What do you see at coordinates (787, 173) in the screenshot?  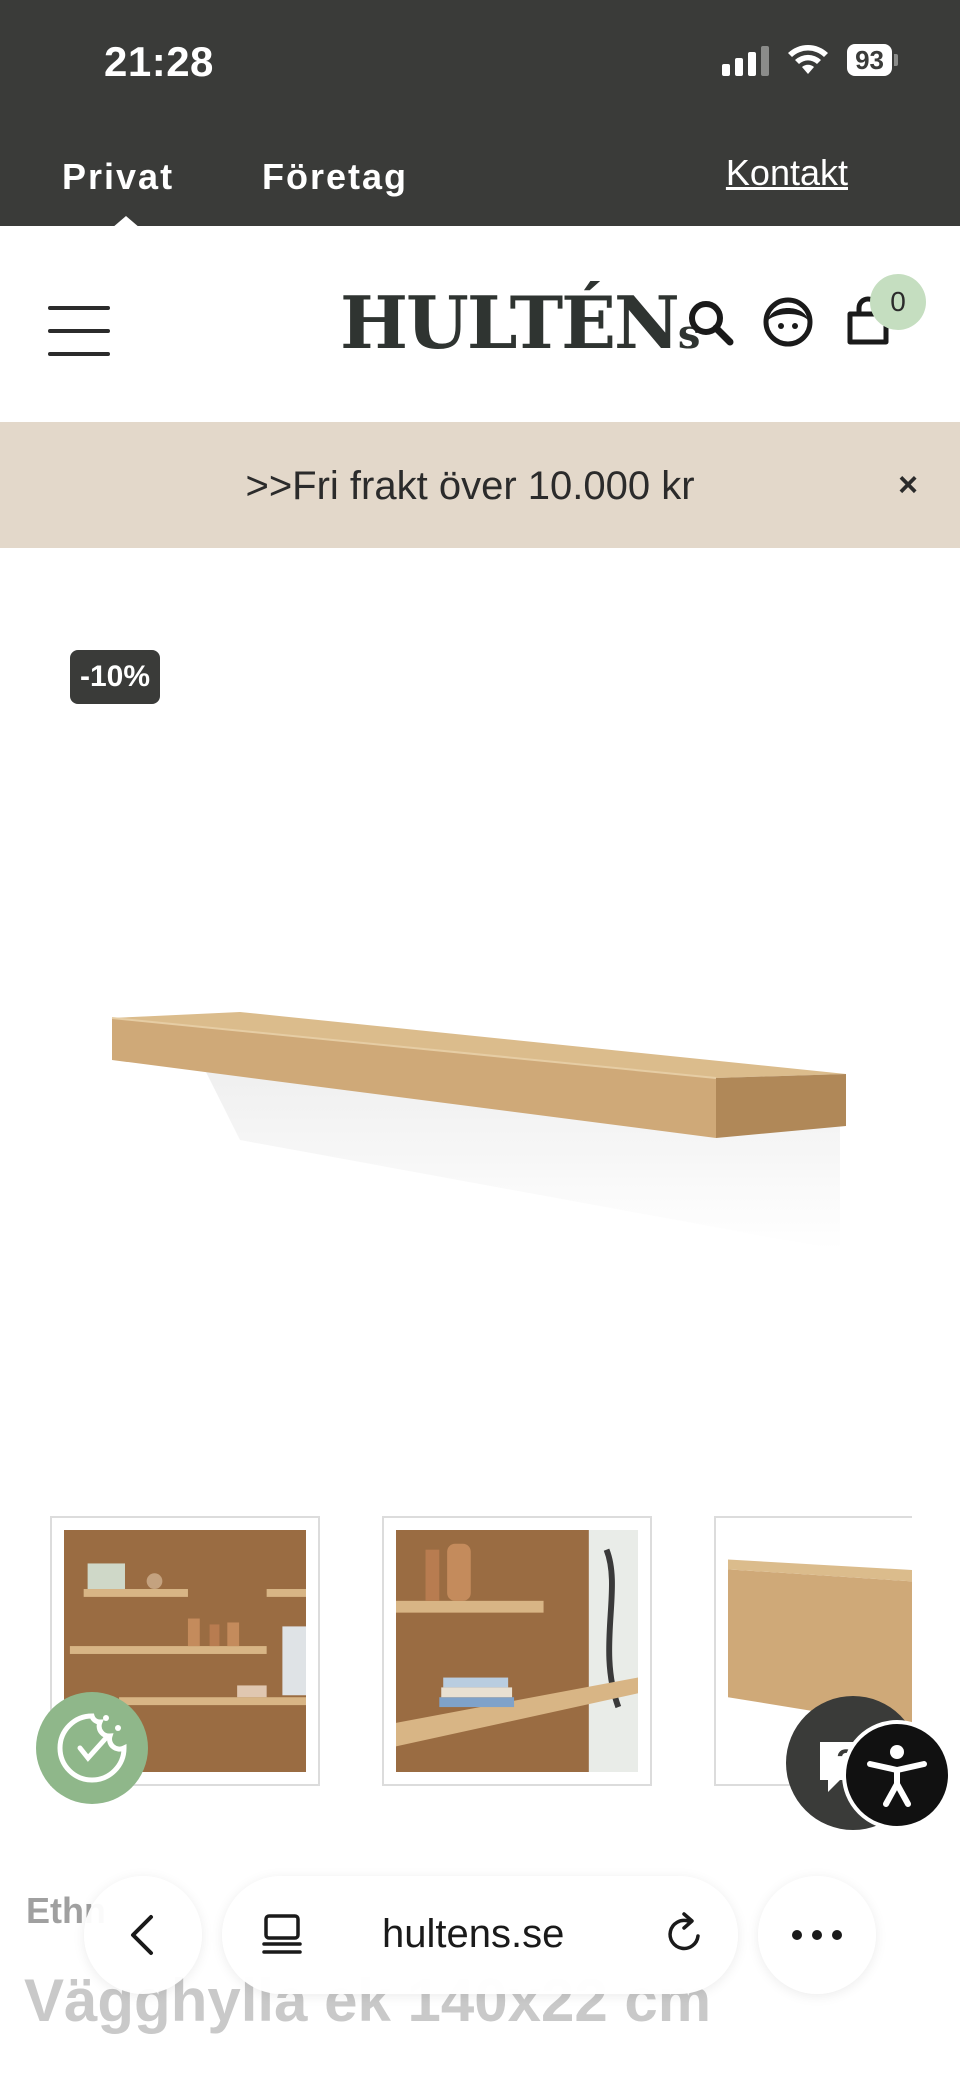 I see `nav-kontakt-link: Kontakt` at bounding box center [787, 173].